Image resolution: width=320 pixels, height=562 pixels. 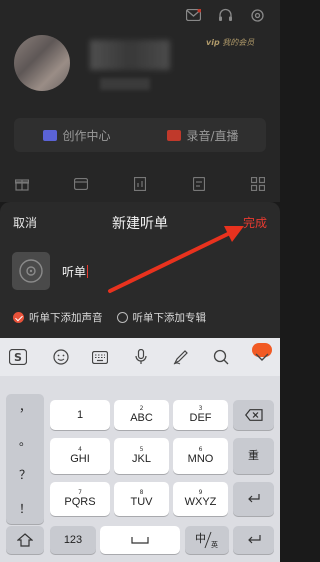 I want to click on creator-center-button: 创作中心, so click(x=77, y=135).